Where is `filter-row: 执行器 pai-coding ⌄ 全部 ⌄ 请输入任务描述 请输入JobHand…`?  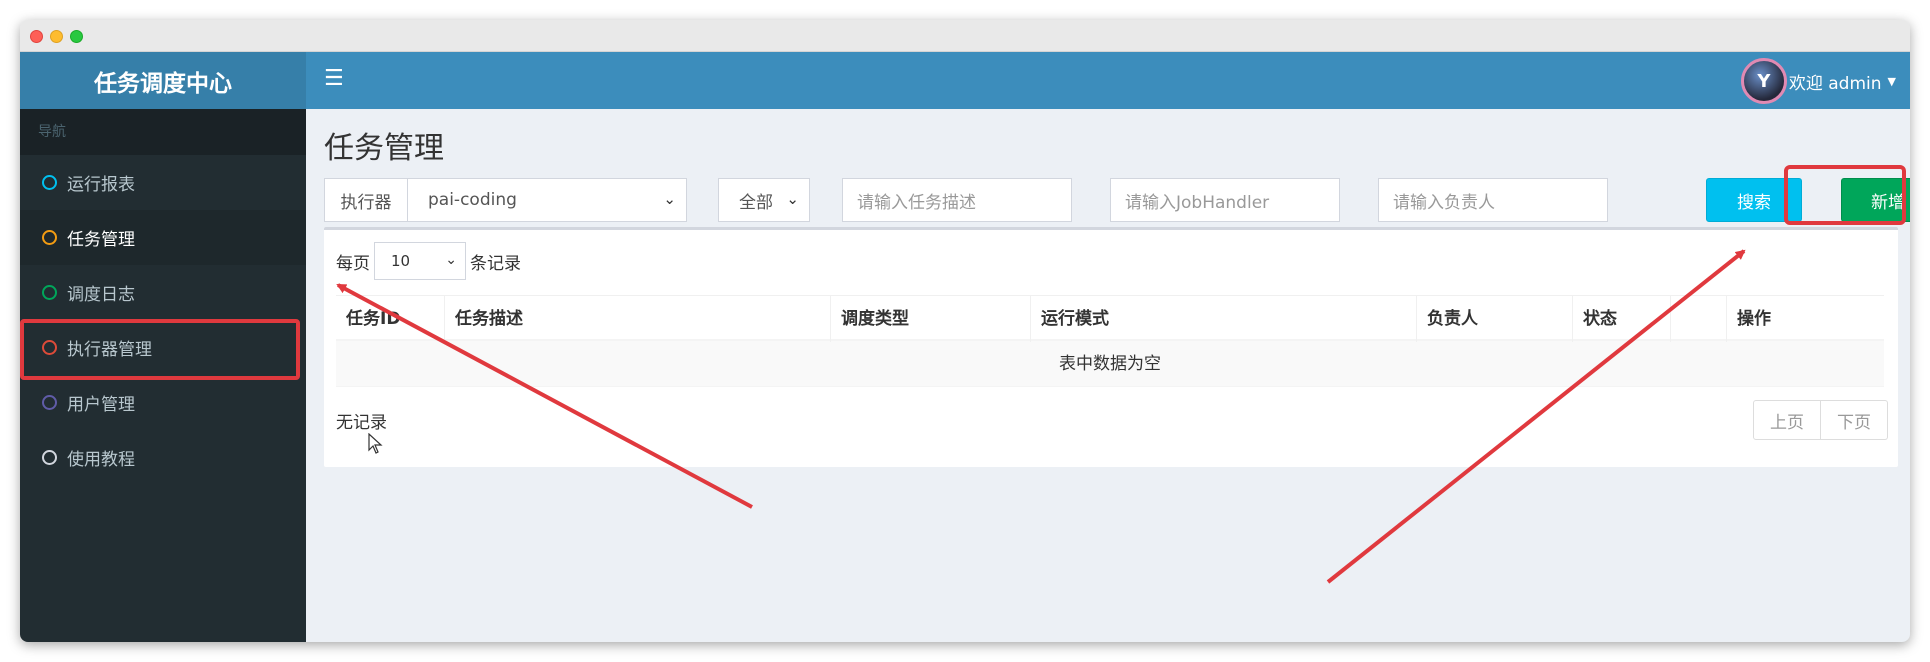
filter-row: 执行器 pai-coding ⌄ 全部 ⌄ 请输入任务描述 请输入JobHand… is located at coordinates (1117, 200).